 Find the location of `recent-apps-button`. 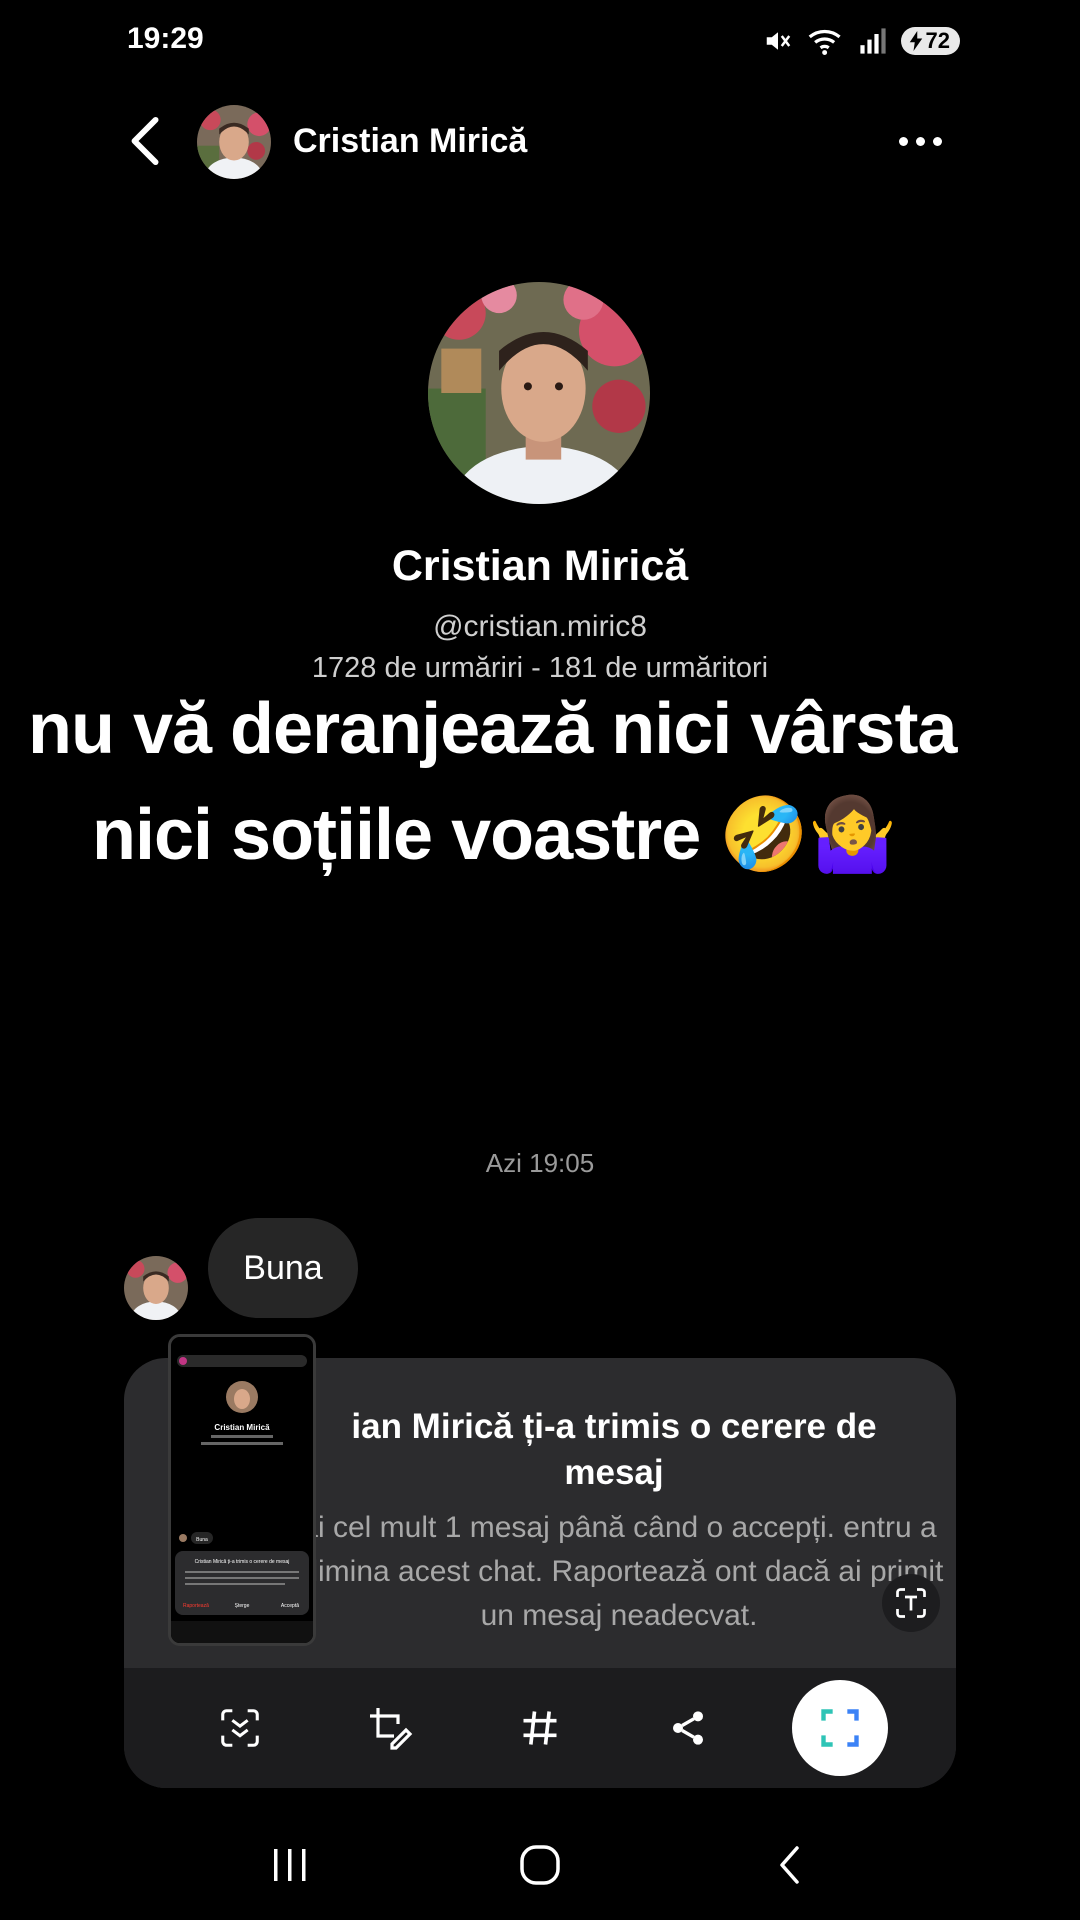

recent-apps-button is located at coordinates (290, 1865).